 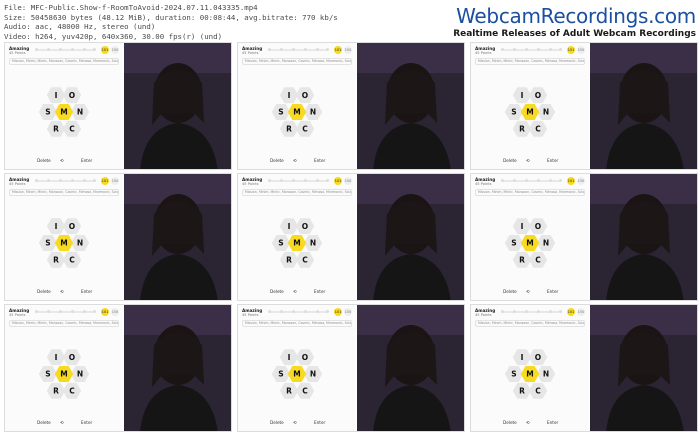 What do you see at coordinates (80, 27) in the screenshot?
I see `audio-info: Audio: aac, 48000 Hz, stereo (und)` at bounding box center [80, 27].